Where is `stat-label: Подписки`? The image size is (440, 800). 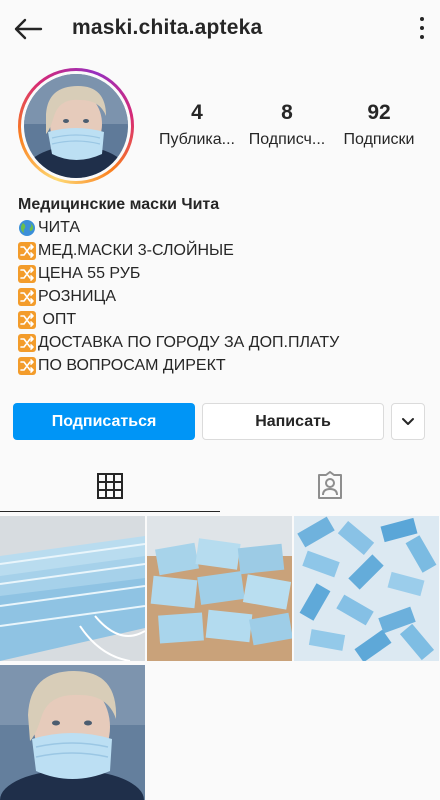 stat-label: Подписки is located at coordinates (379, 139).